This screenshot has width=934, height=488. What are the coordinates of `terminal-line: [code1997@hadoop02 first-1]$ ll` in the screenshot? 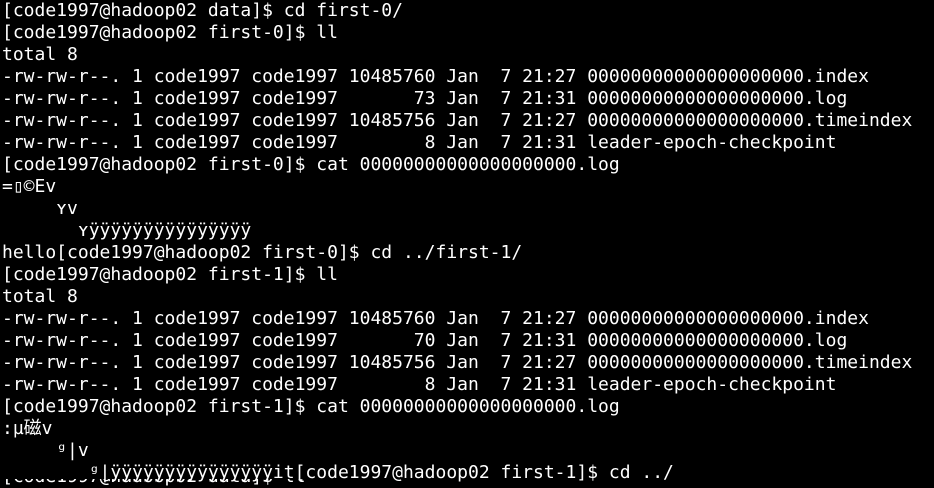 It's located at (170, 274).